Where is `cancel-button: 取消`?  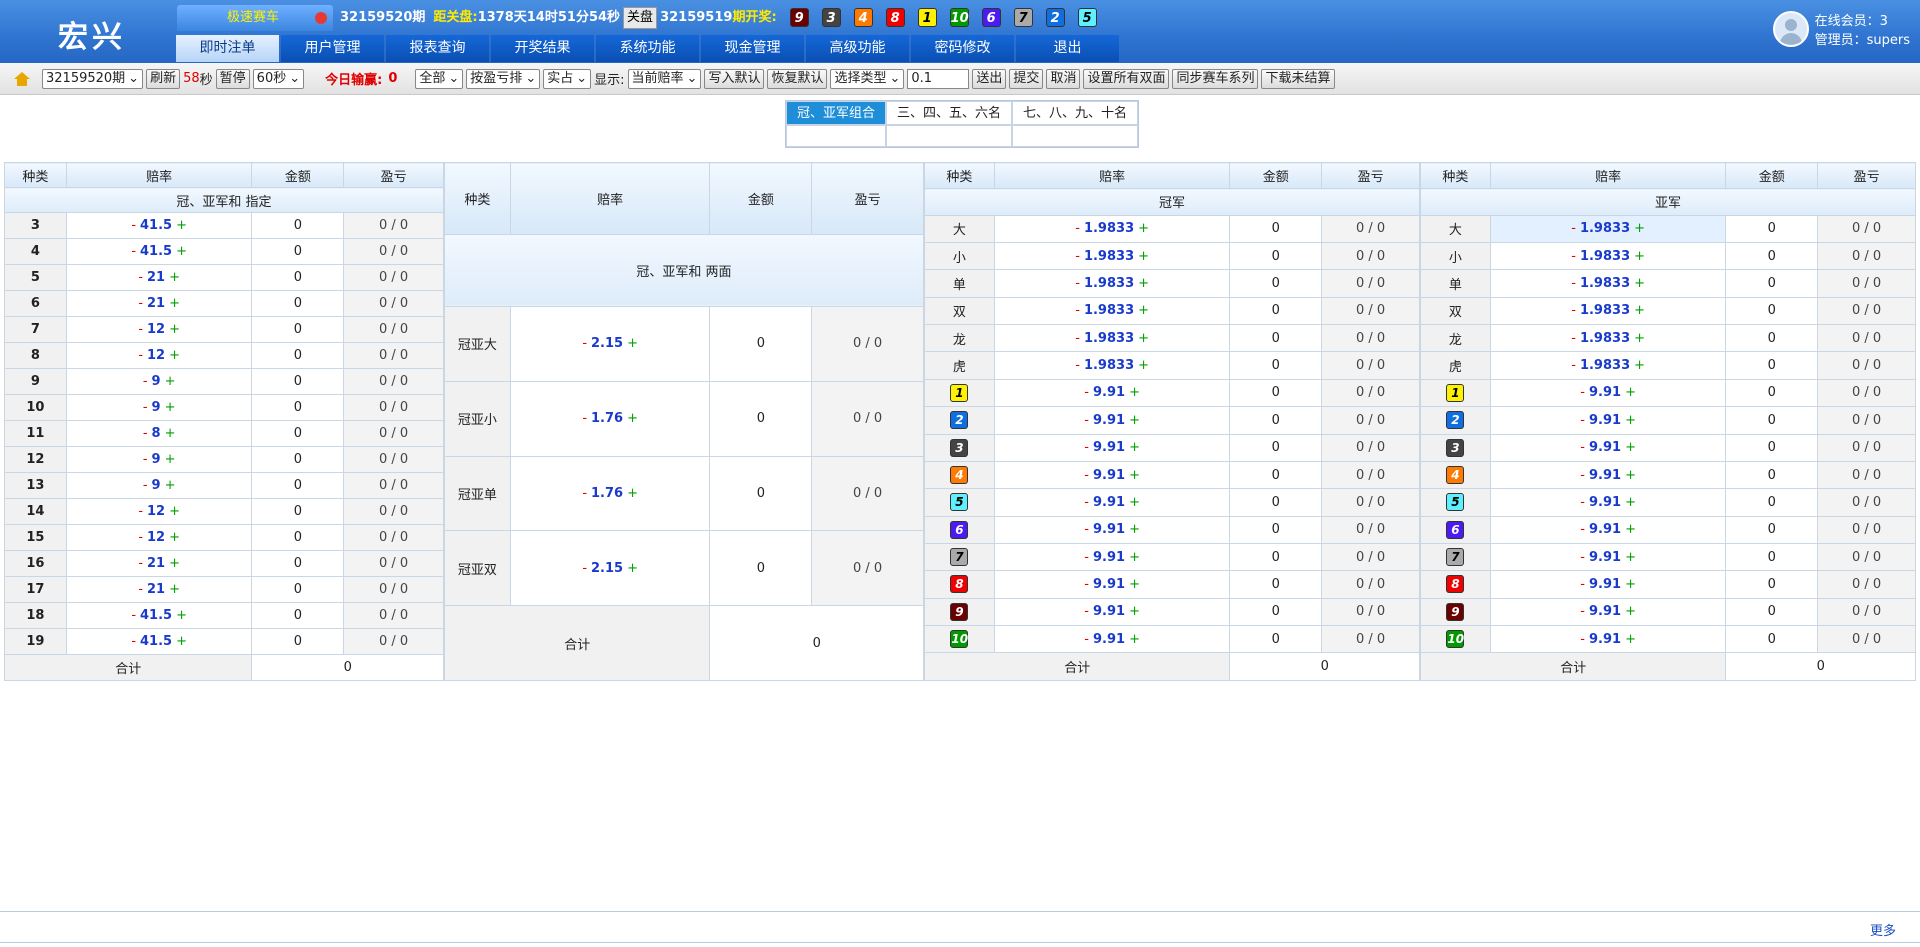
cancel-button: 取消 is located at coordinates (1063, 78).